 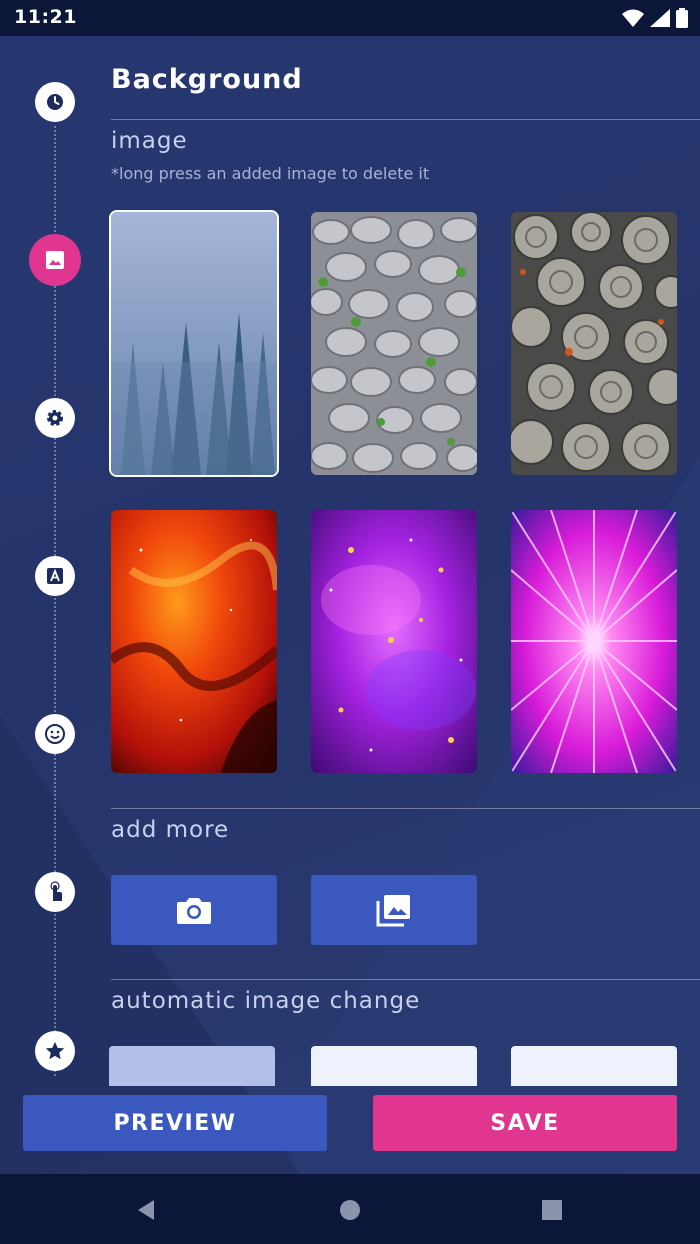 I want to click on thumbnail-pink-burst, so click(x=594, y=641).